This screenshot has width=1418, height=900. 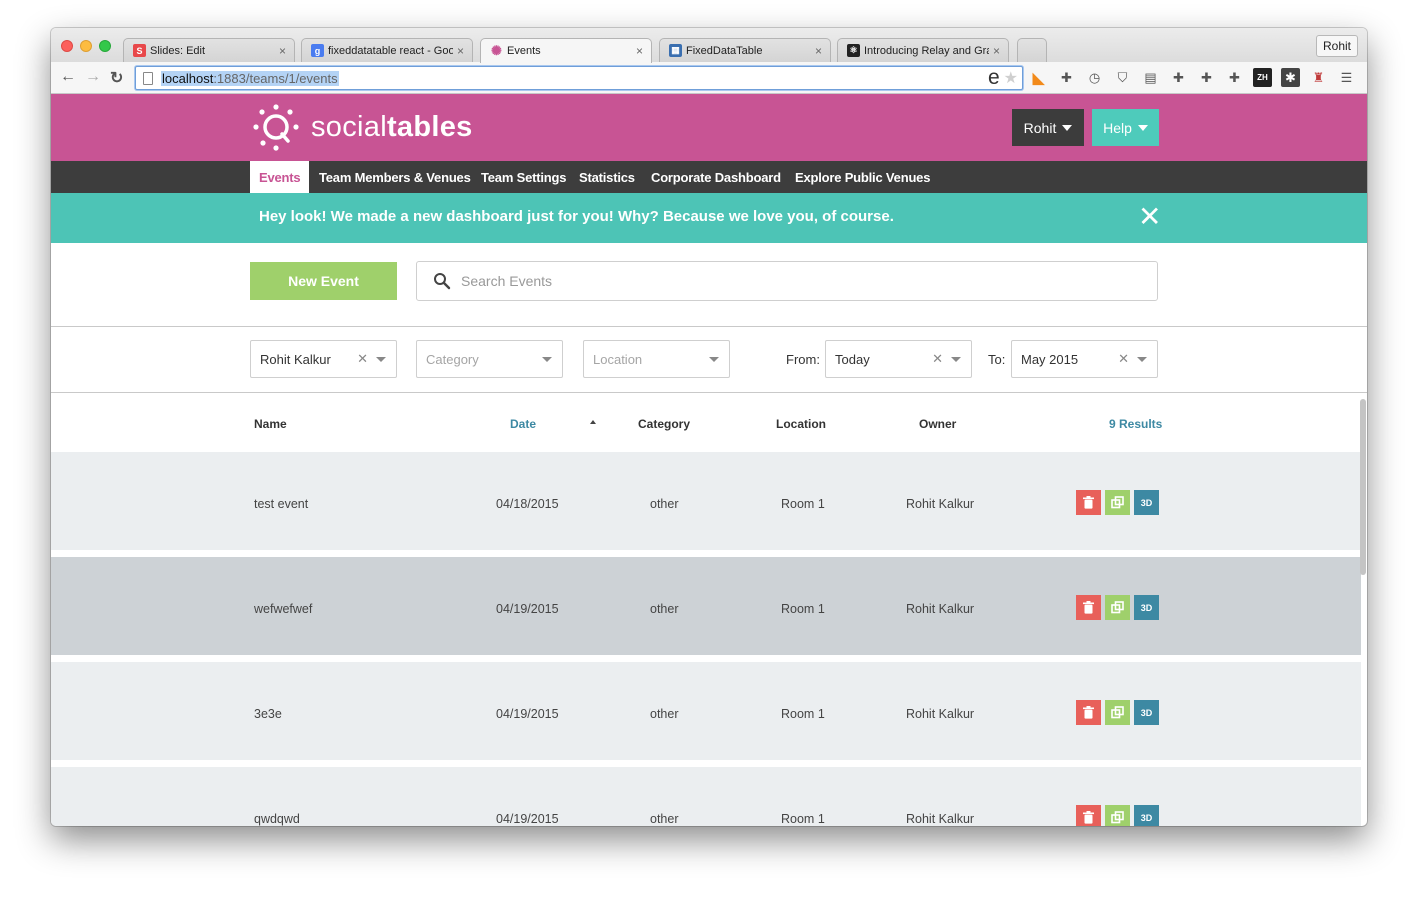 What do you see at coordinates (1262, 77) in the screenshot?
I see `zh-icon: ZH` at bounding box center [1262, 77].